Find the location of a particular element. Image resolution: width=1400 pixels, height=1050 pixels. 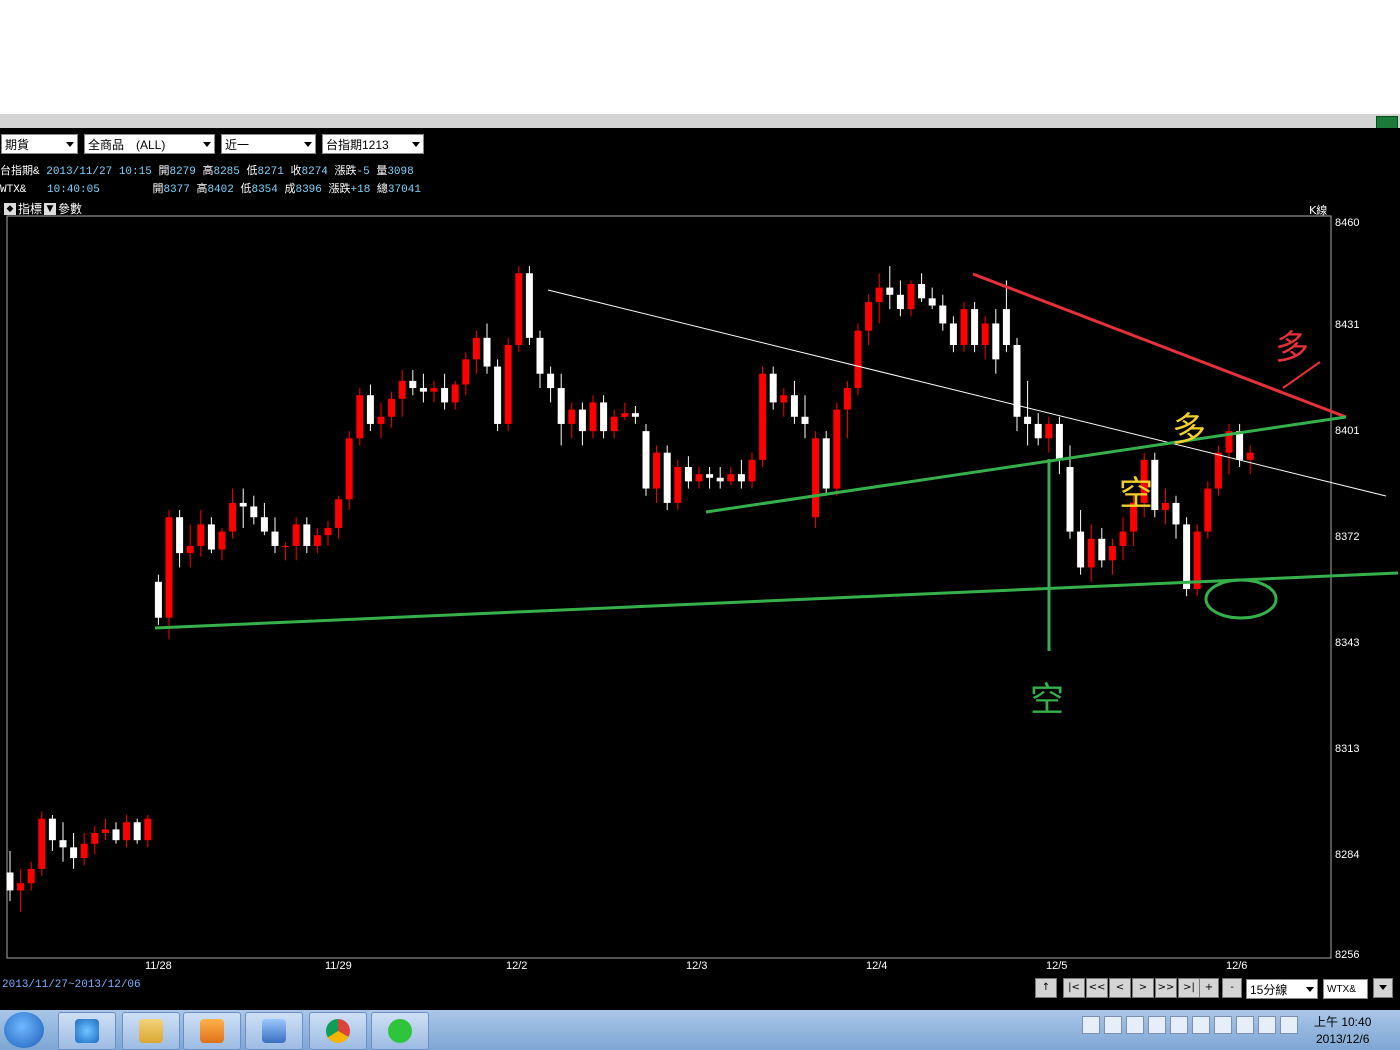

taskbar-ie-button is located at coordinates (87, 1031).